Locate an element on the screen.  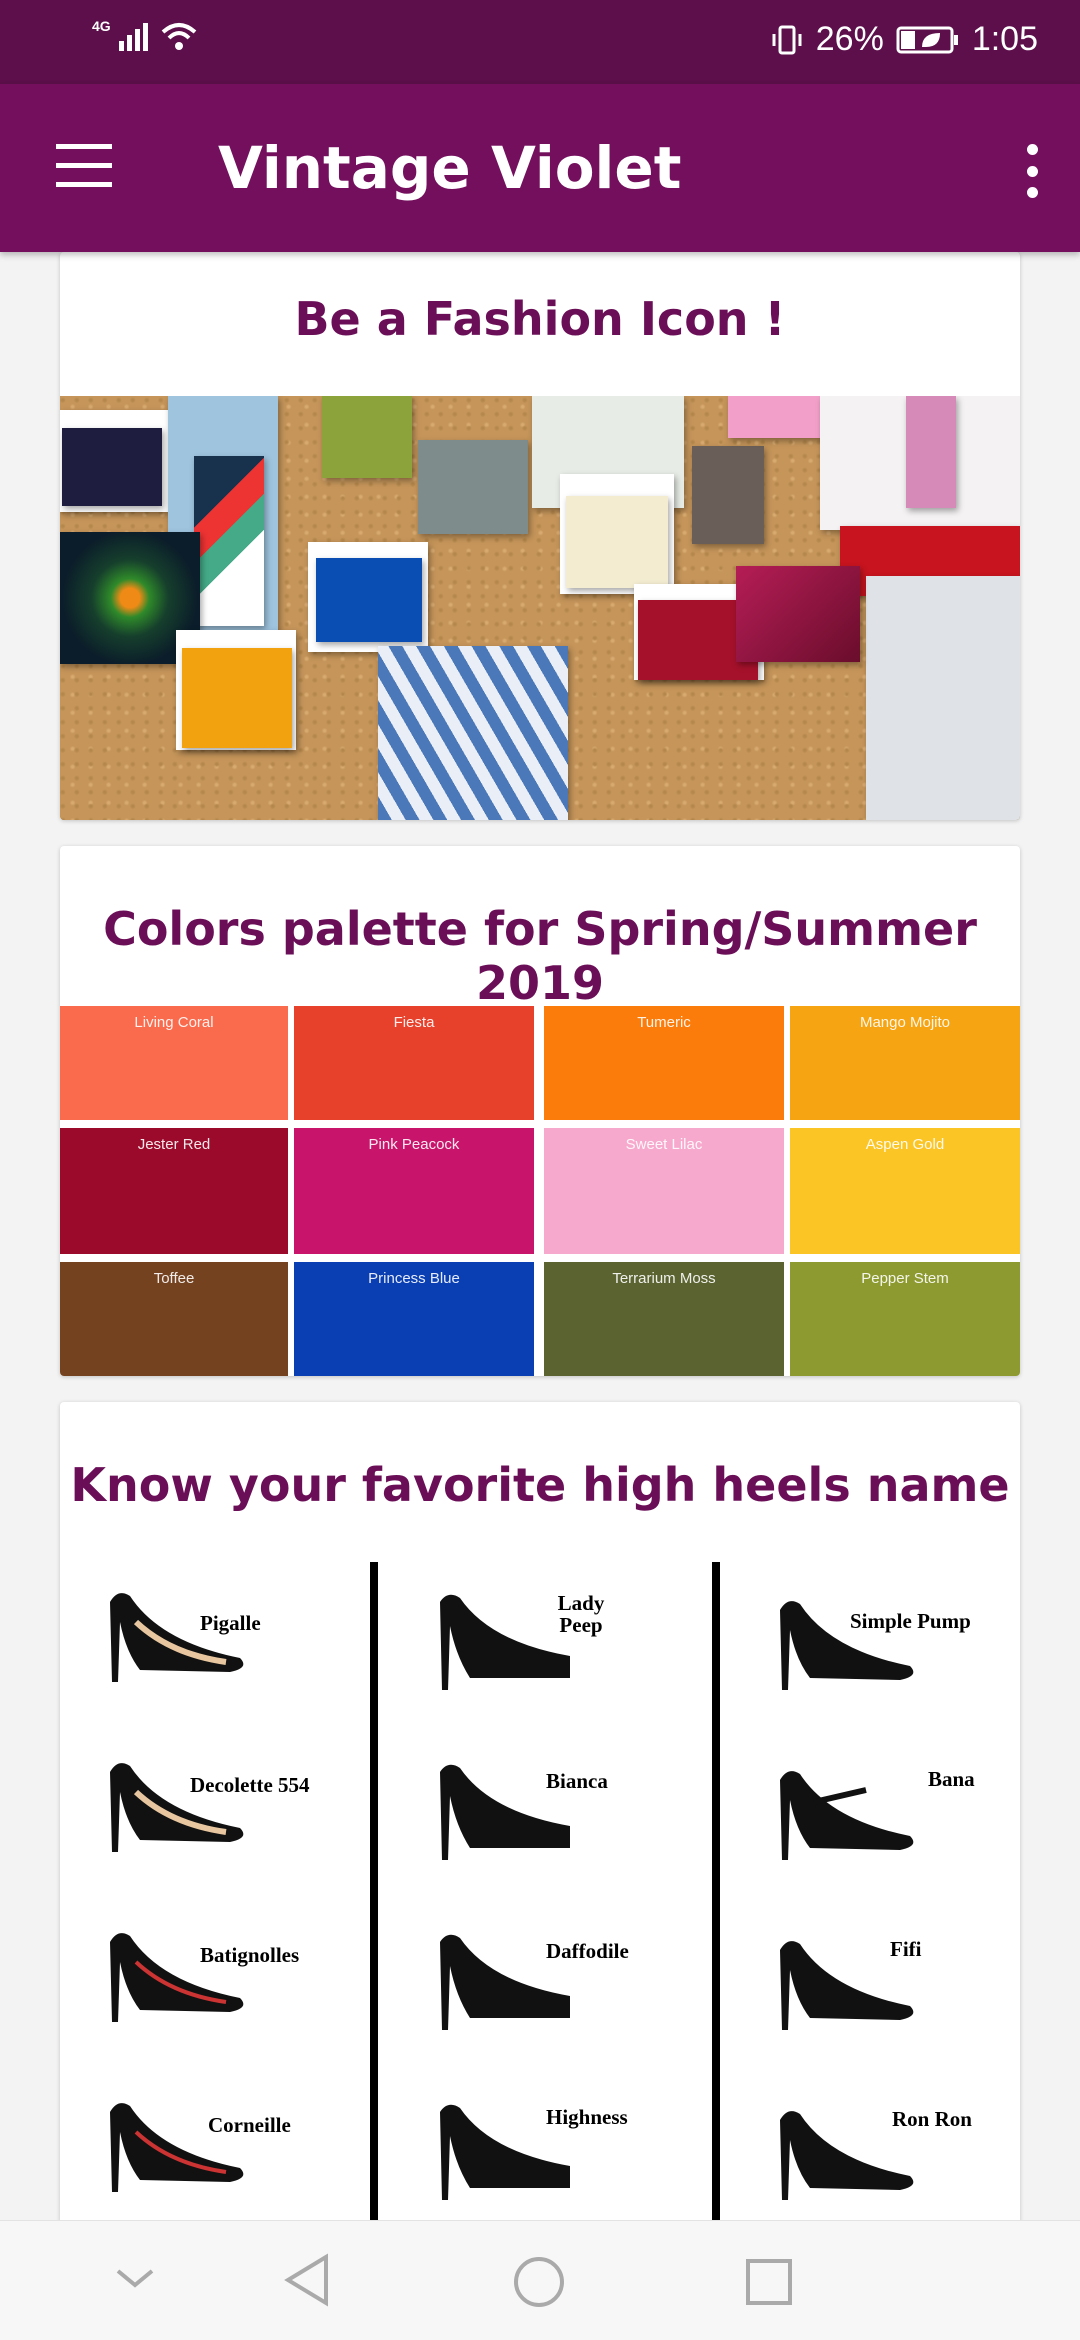
battery-percent: 26% is located at coordinates (849, 39).